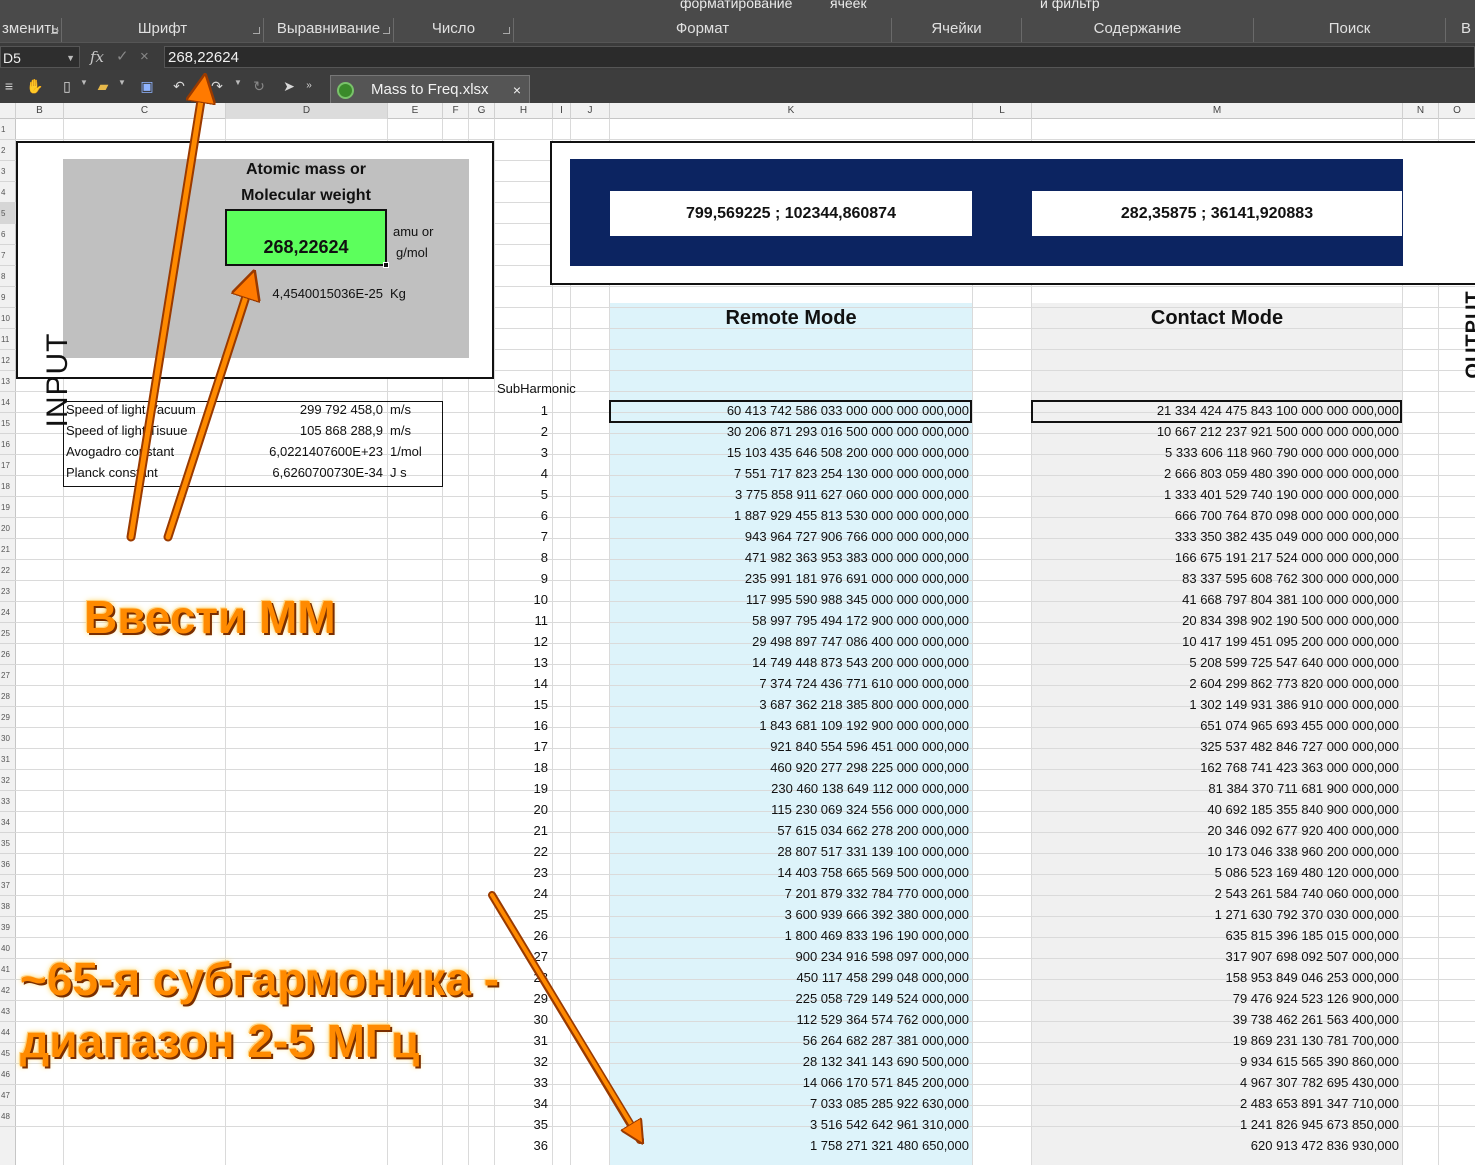 This screenshot has width=1475, height=1165. I want to click on row-header: 8, so click(8, 276).